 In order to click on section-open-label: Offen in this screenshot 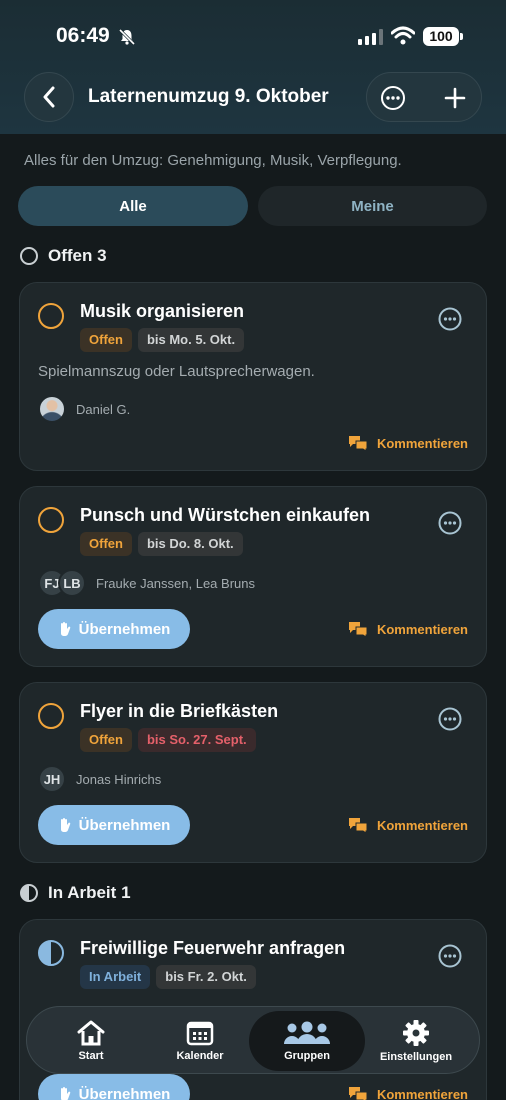, I will do `click(70, 255)`.